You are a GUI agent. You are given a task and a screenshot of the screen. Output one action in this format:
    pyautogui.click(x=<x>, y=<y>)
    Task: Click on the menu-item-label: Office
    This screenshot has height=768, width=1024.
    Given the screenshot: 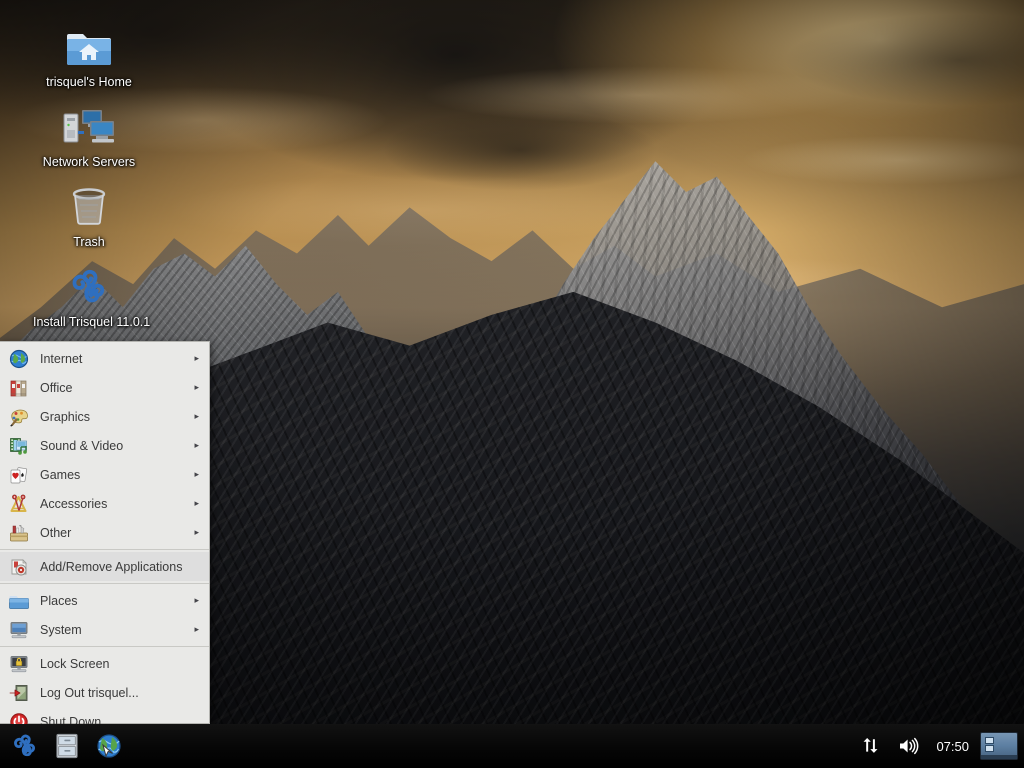 What is the action you would take?
    pyautogui.click(x=56, y=387)
    